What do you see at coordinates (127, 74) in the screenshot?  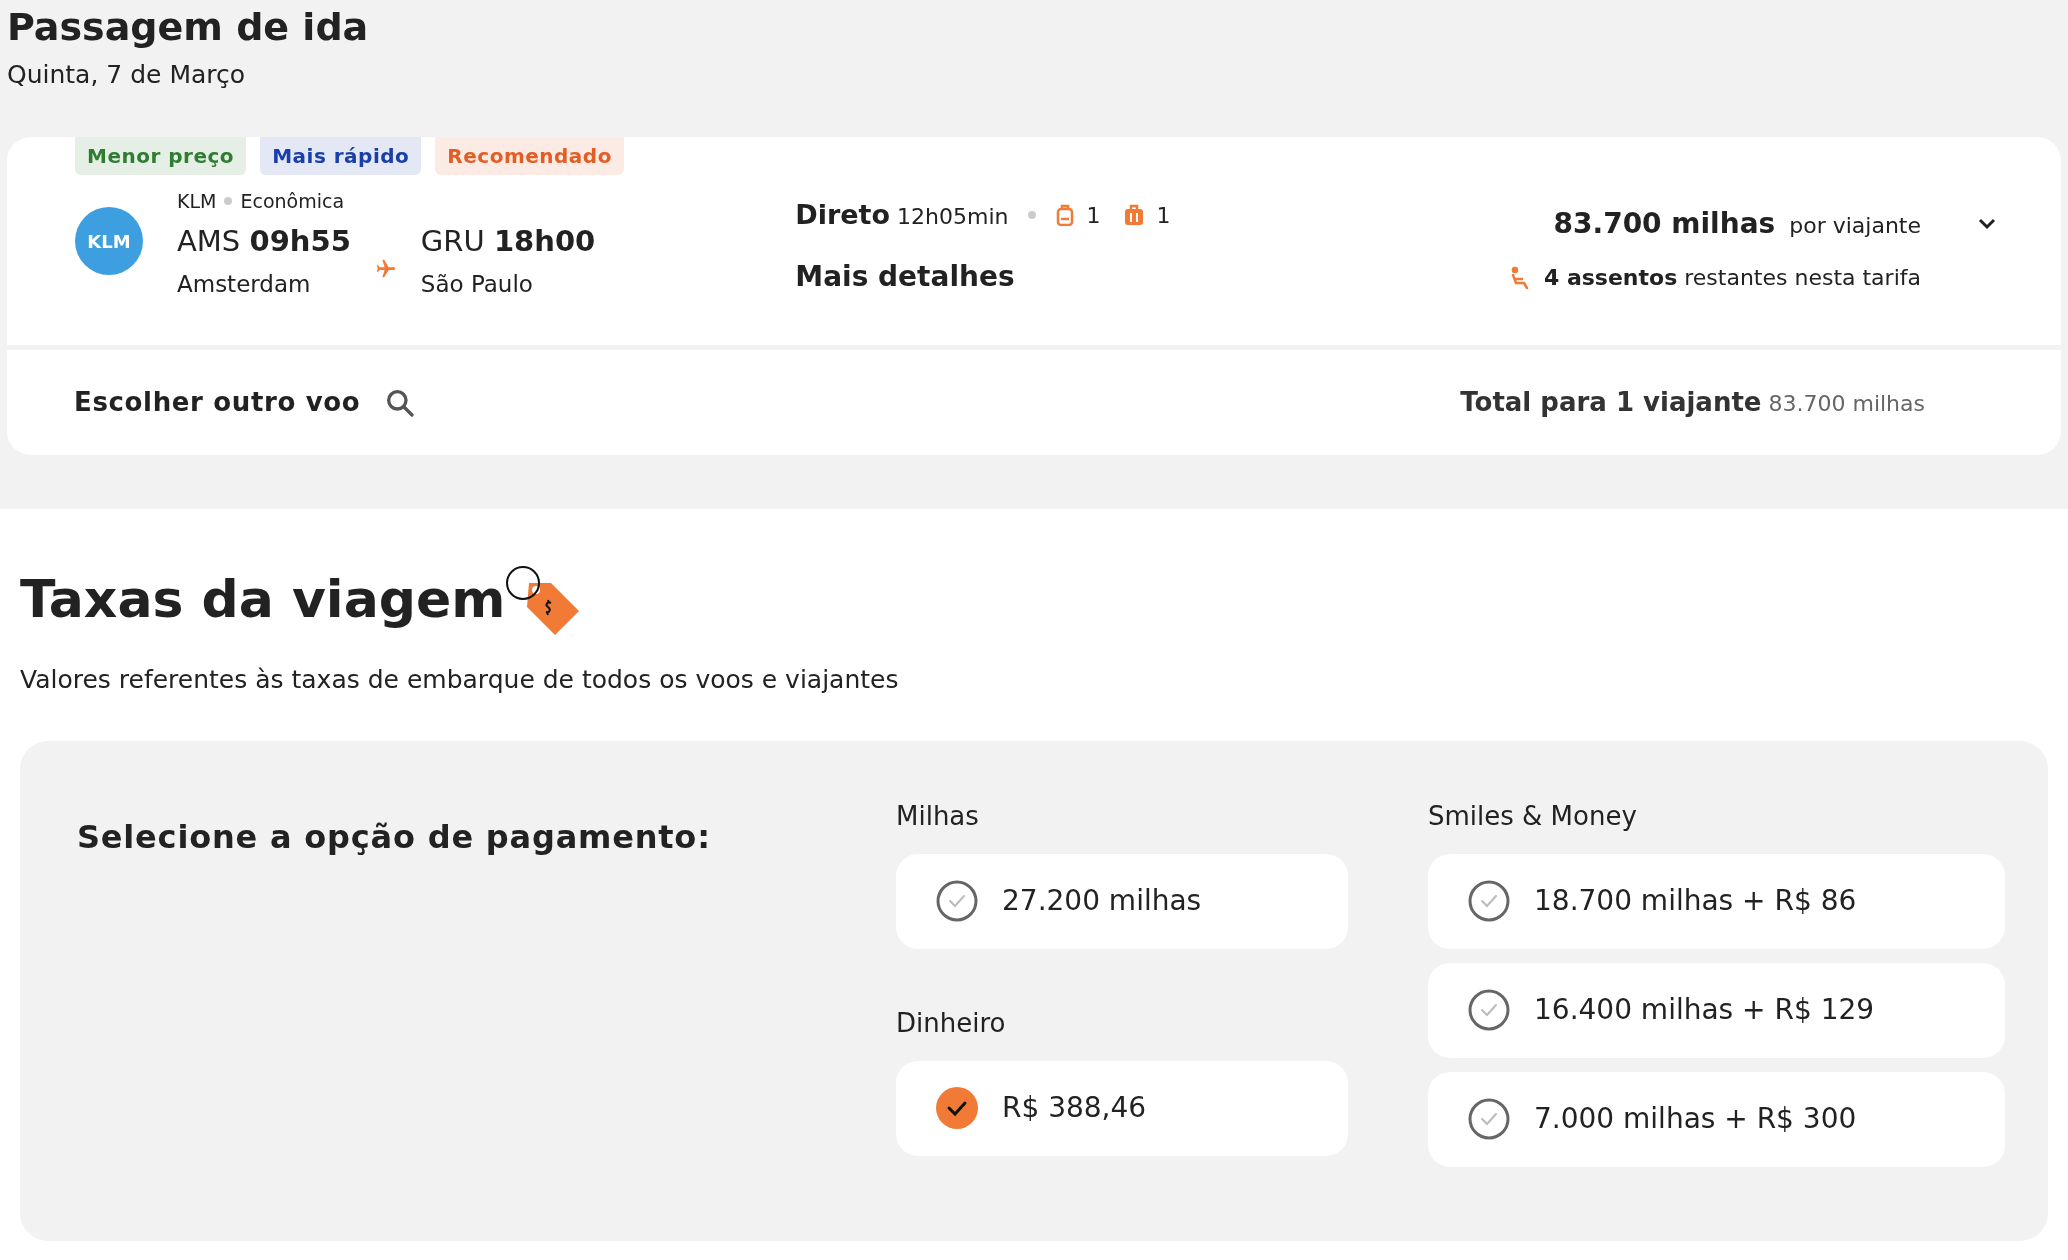 I see `date-text: Quinta, 7 de Março` at bounding box center [127, 74].